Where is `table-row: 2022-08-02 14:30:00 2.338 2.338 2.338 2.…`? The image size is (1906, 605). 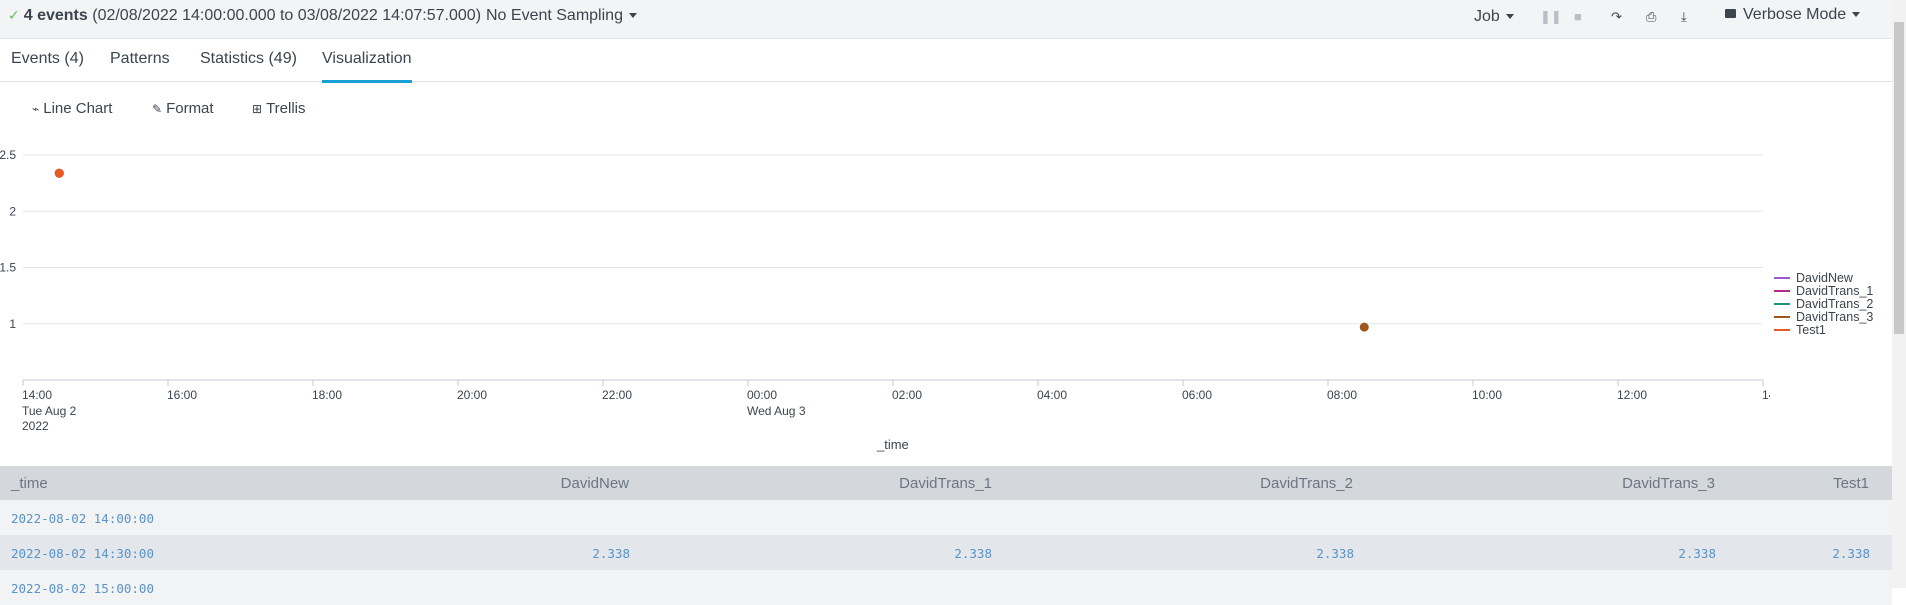
table-row: 2022-08-02 14:30:00 2.338 2.338 2.338 2.… is located at coordinates (946, 552).